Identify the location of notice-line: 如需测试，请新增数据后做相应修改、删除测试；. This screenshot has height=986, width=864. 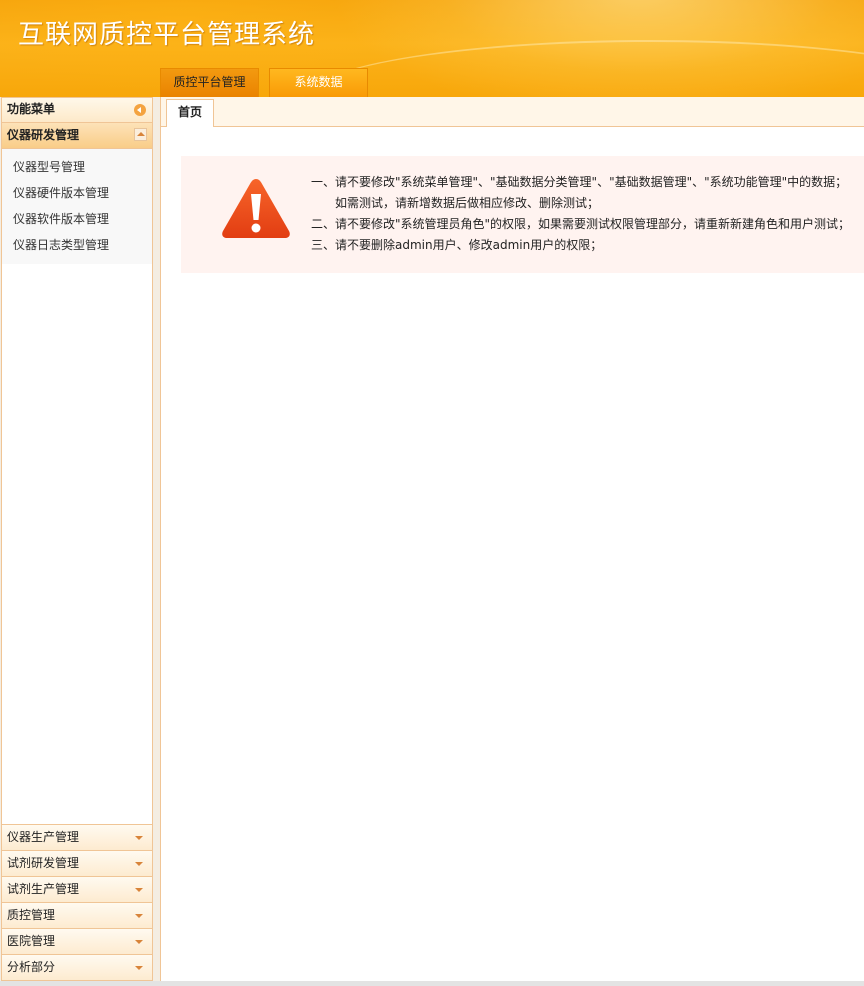
(467, 203).